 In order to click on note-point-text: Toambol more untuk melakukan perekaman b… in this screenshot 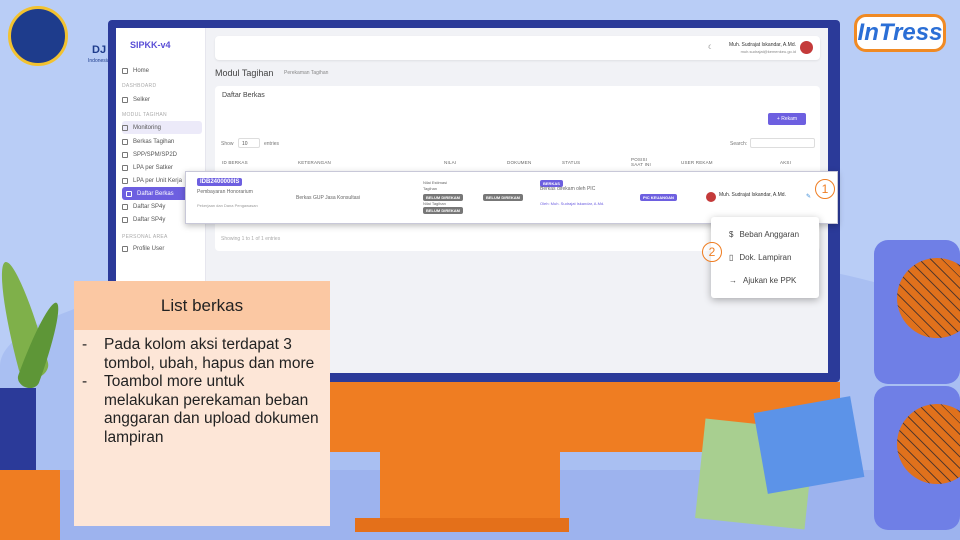, I will do `click(211, 409)`.